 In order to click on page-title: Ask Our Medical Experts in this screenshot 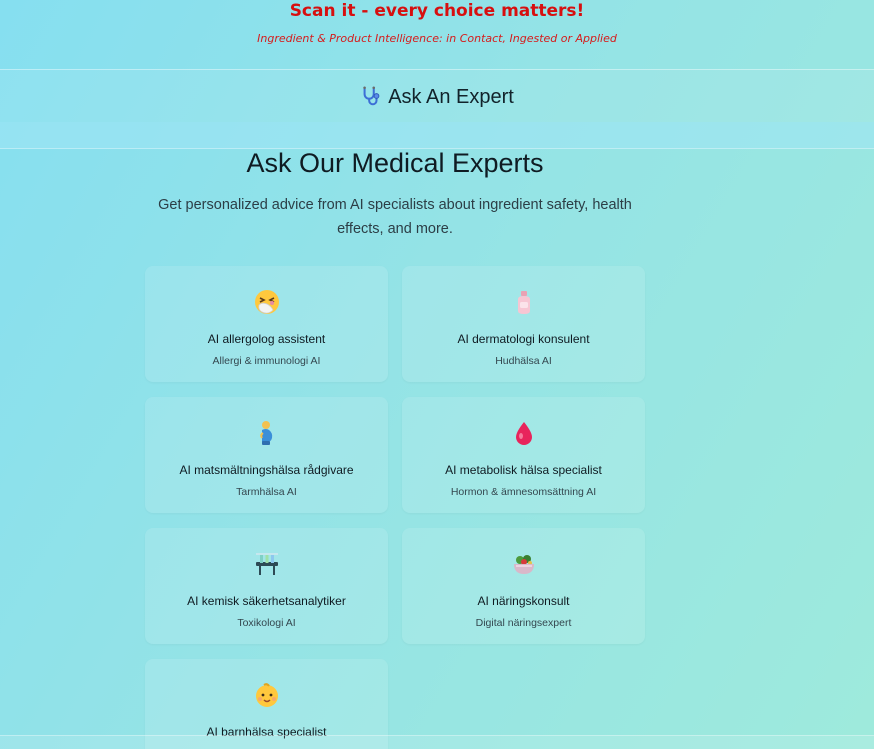, I will do `click(395, 163)`.